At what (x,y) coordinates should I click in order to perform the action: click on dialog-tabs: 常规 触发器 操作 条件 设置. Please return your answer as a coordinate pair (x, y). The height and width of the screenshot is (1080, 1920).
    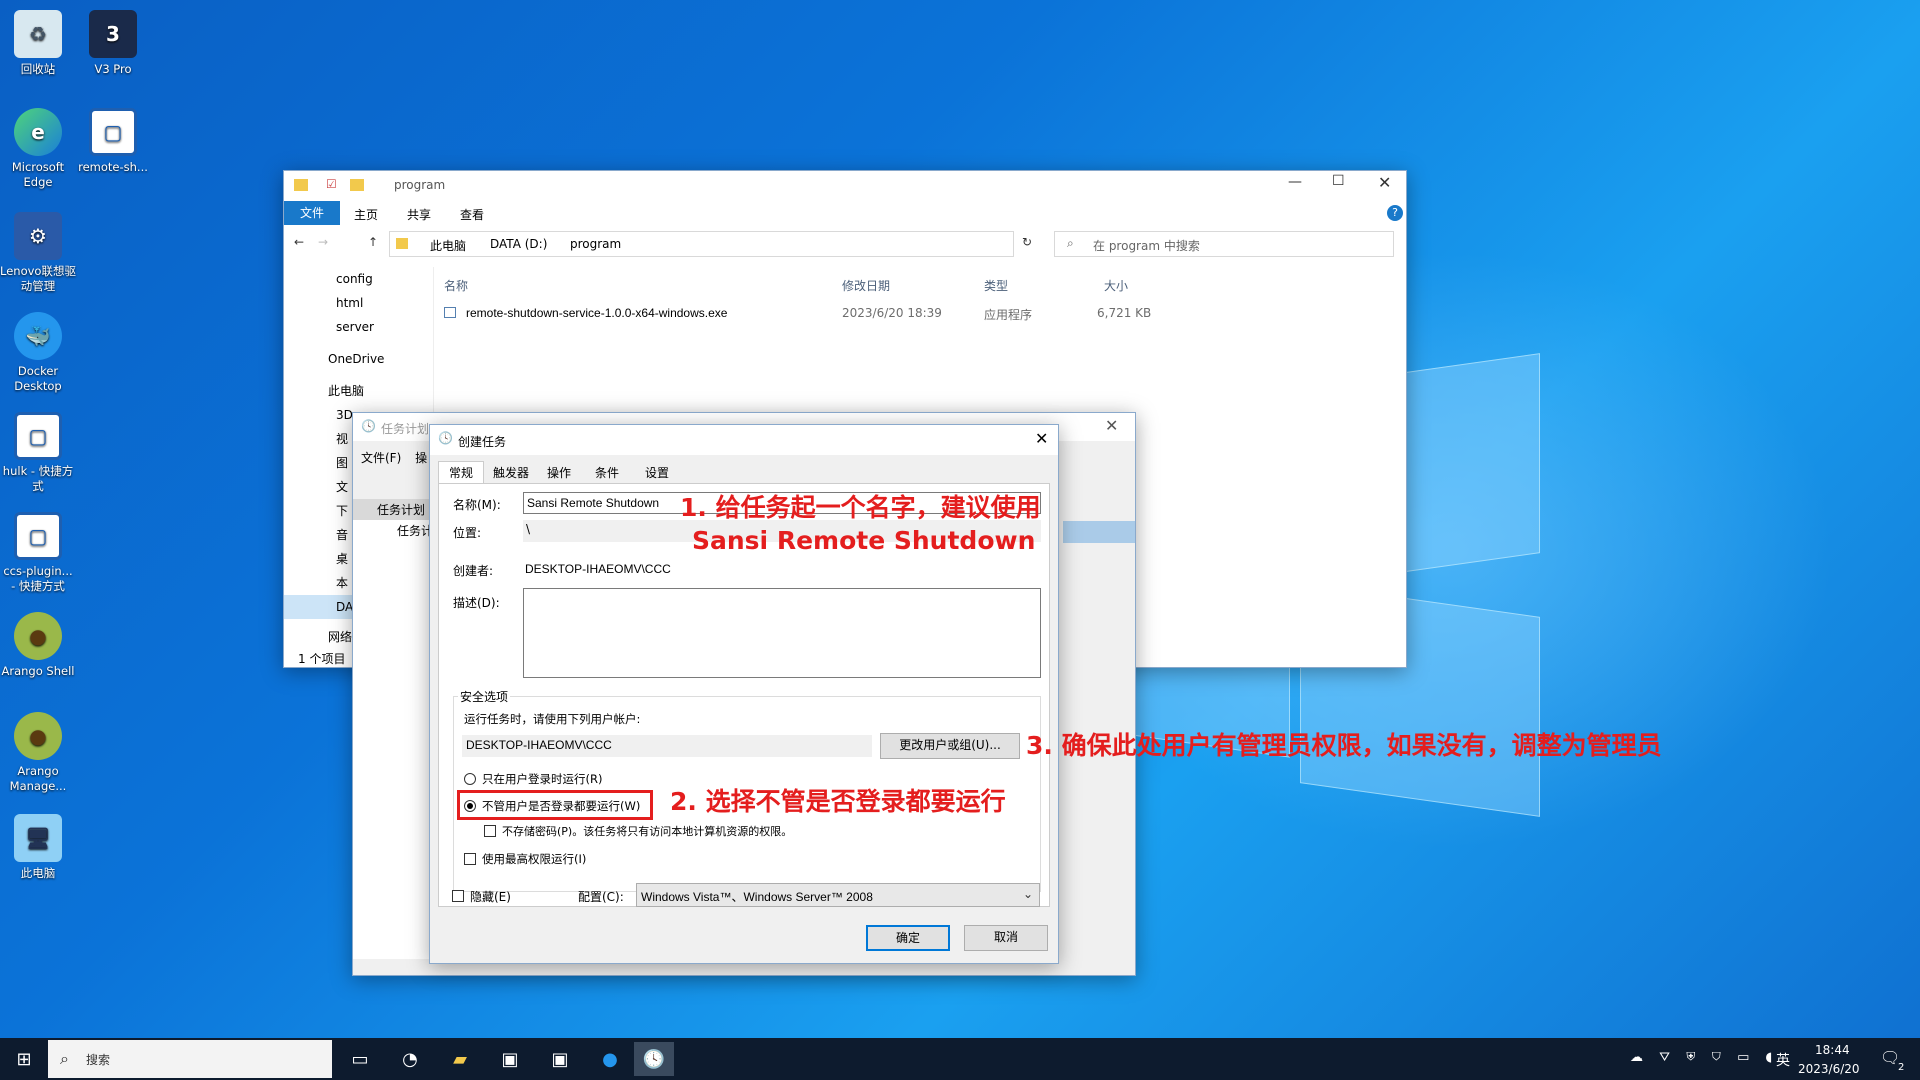
    Looking at the image, I should click on (744, 473).